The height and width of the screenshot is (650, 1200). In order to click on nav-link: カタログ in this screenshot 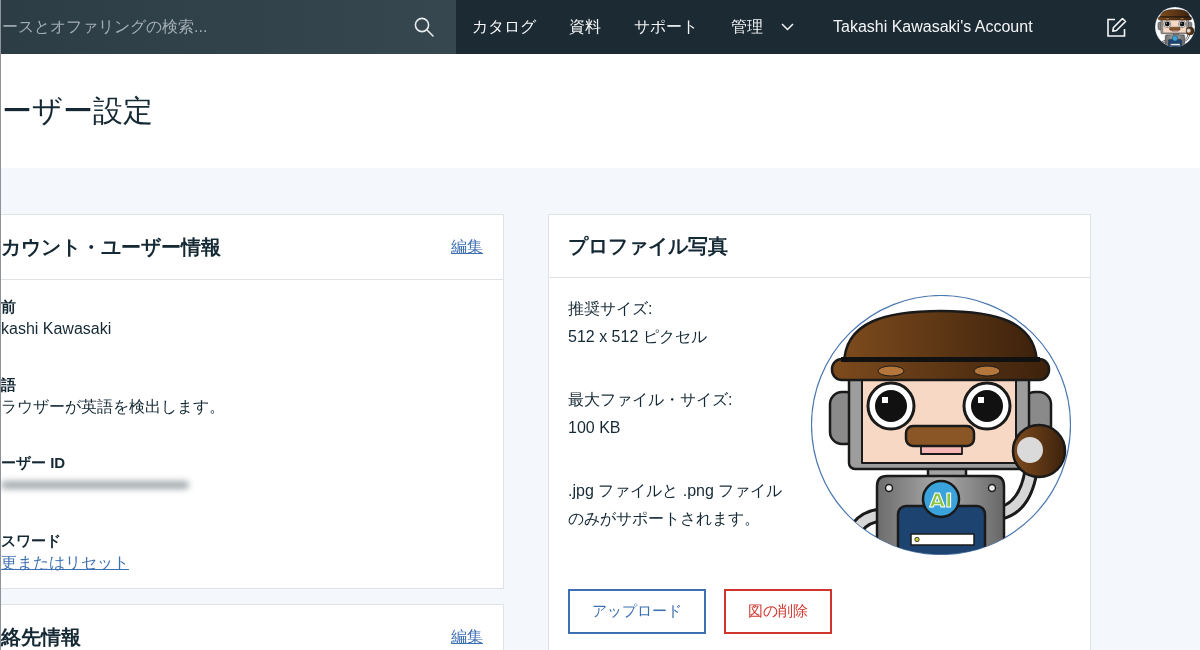, I will do `click(504, 27)`.